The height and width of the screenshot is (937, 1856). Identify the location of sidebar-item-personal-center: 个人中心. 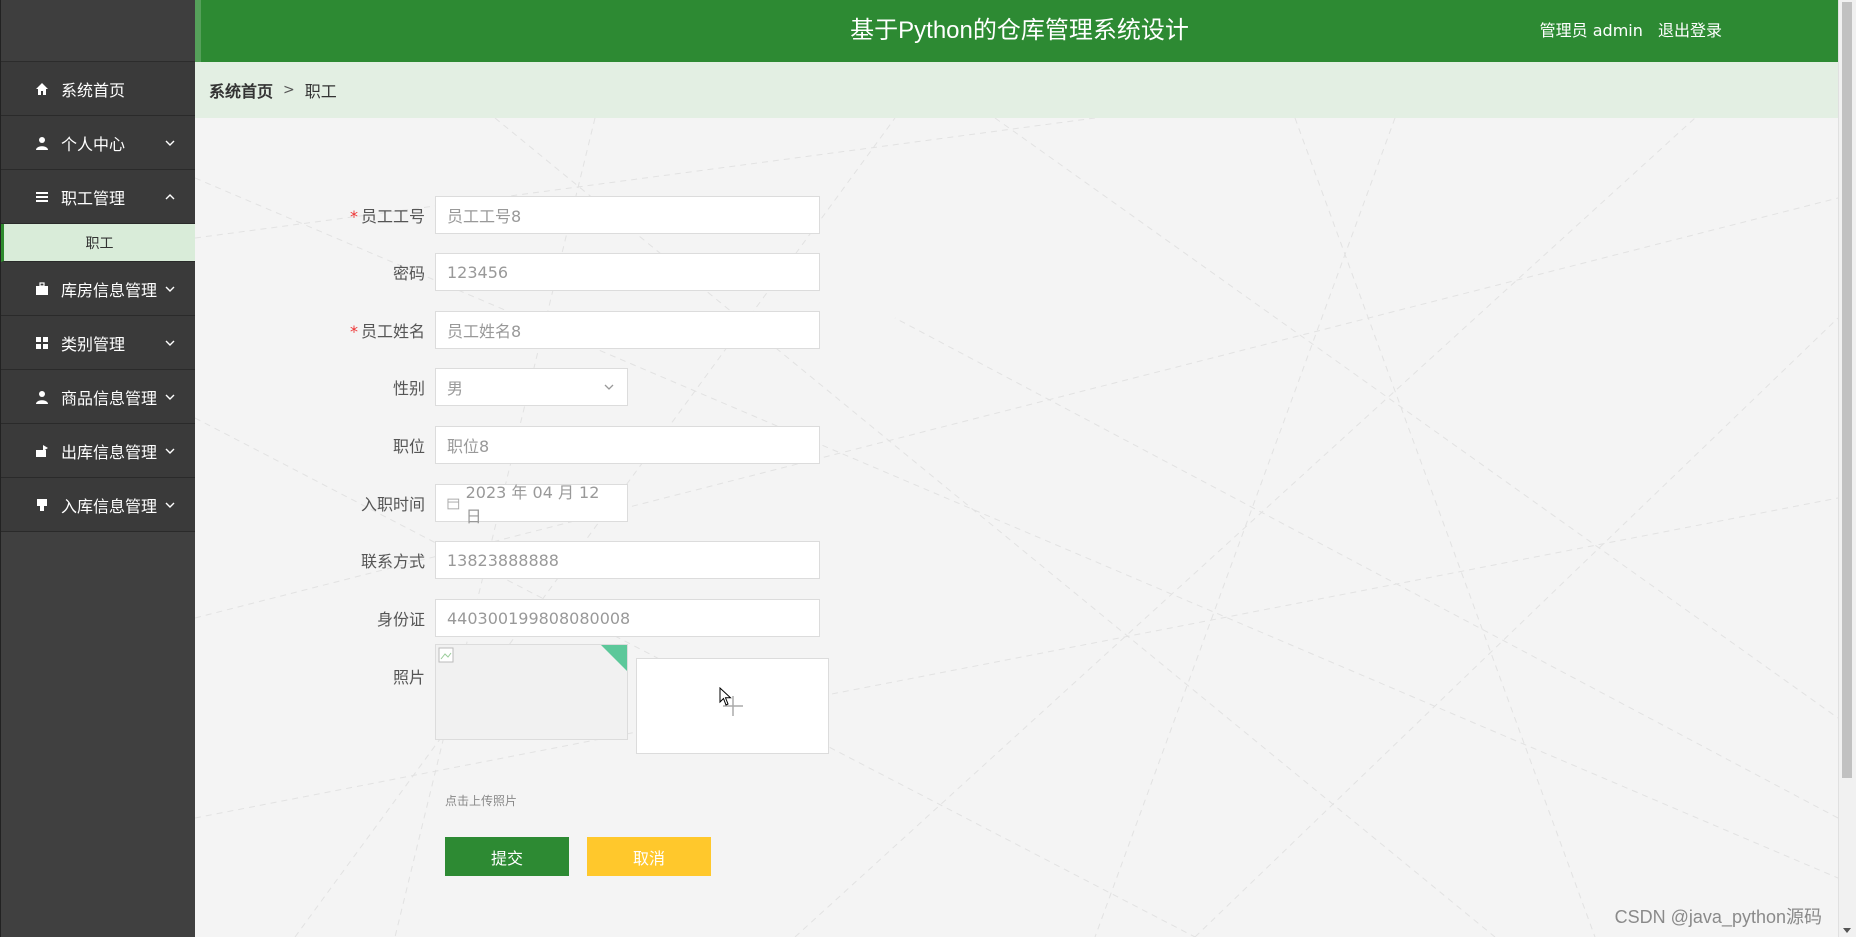
(98, 143).